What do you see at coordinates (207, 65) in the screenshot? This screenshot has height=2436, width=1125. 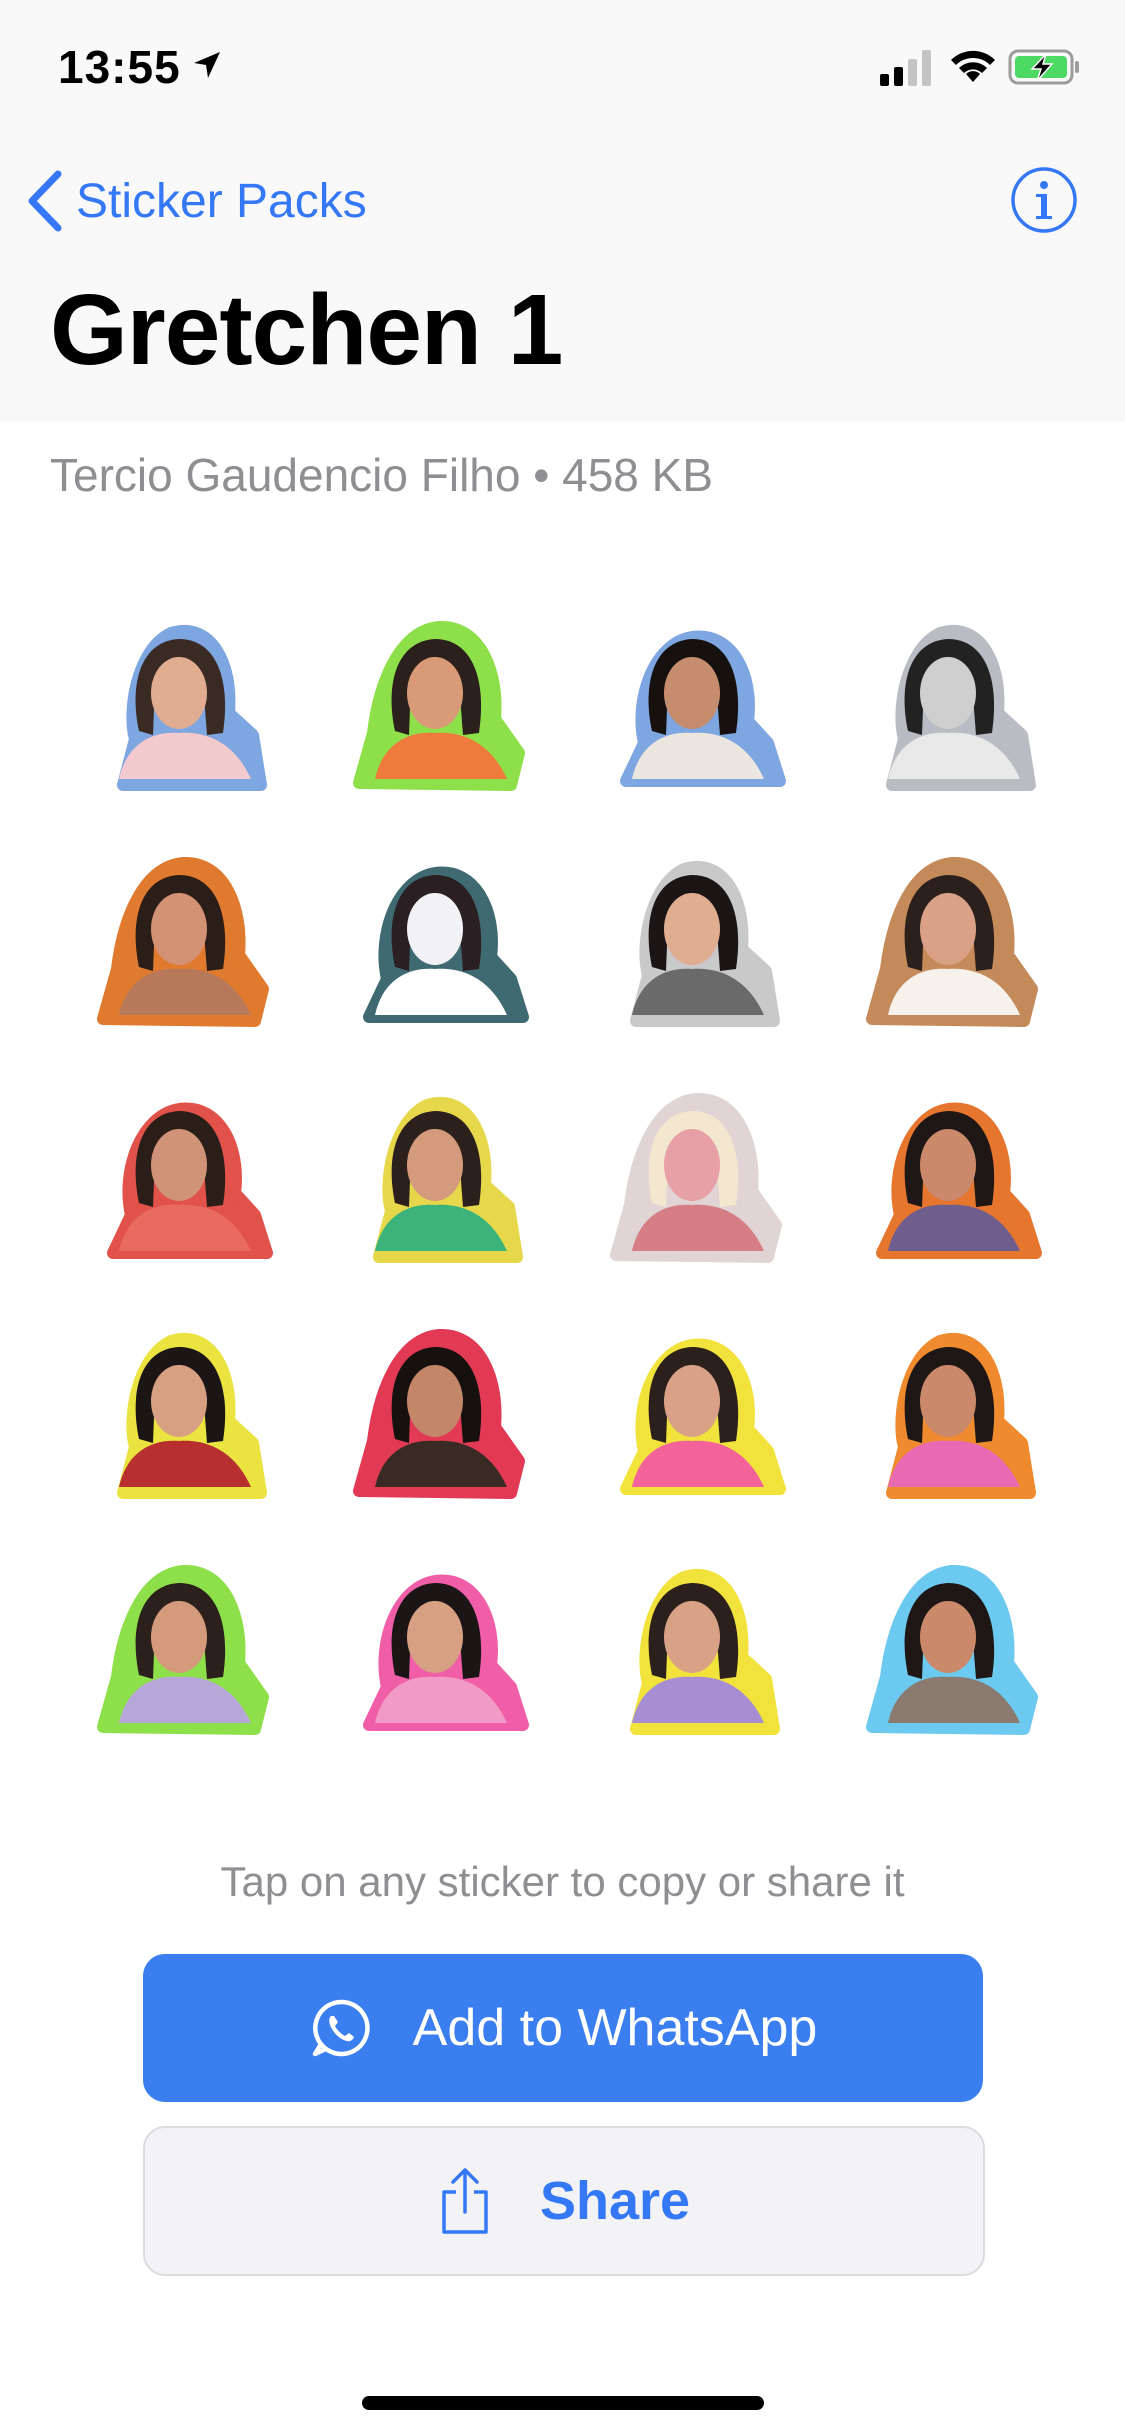 I see `location-arrow-icon` at bounding box center [207, 65].